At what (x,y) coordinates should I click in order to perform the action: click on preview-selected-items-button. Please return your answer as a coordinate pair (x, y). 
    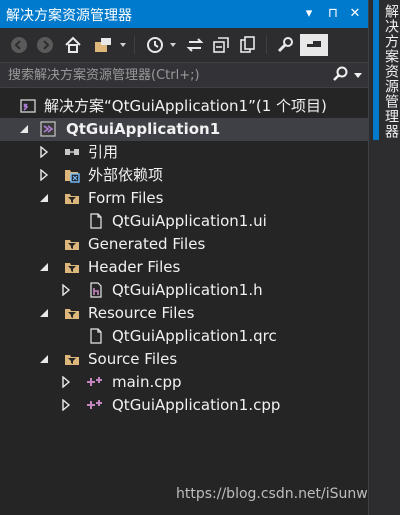
    Looking at the image, I should click on (314, 45).